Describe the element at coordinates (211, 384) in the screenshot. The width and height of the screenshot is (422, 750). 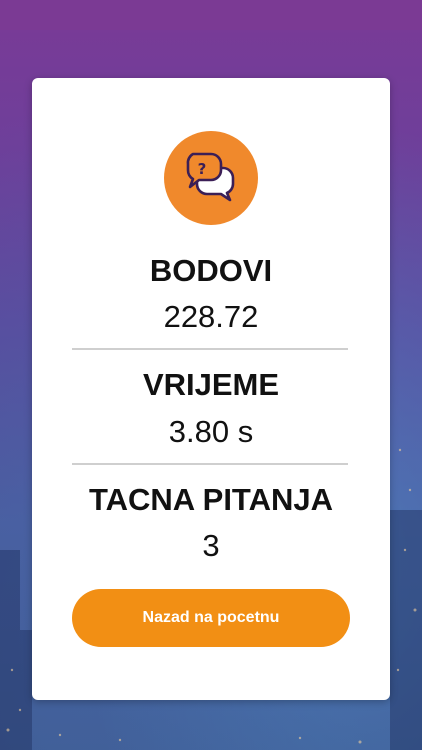
I see `time-label: VRIJEME` at that location.